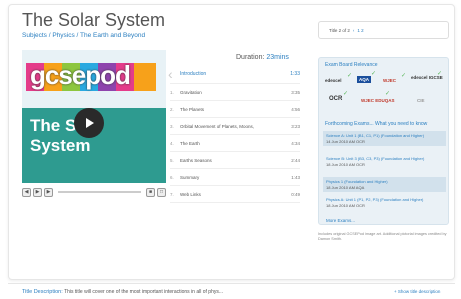 The image size is (461, 299). Describe the element at coordinates (378, 100) in the screenshot. I see `board-logo: WJEC EDUQAS` at that location.